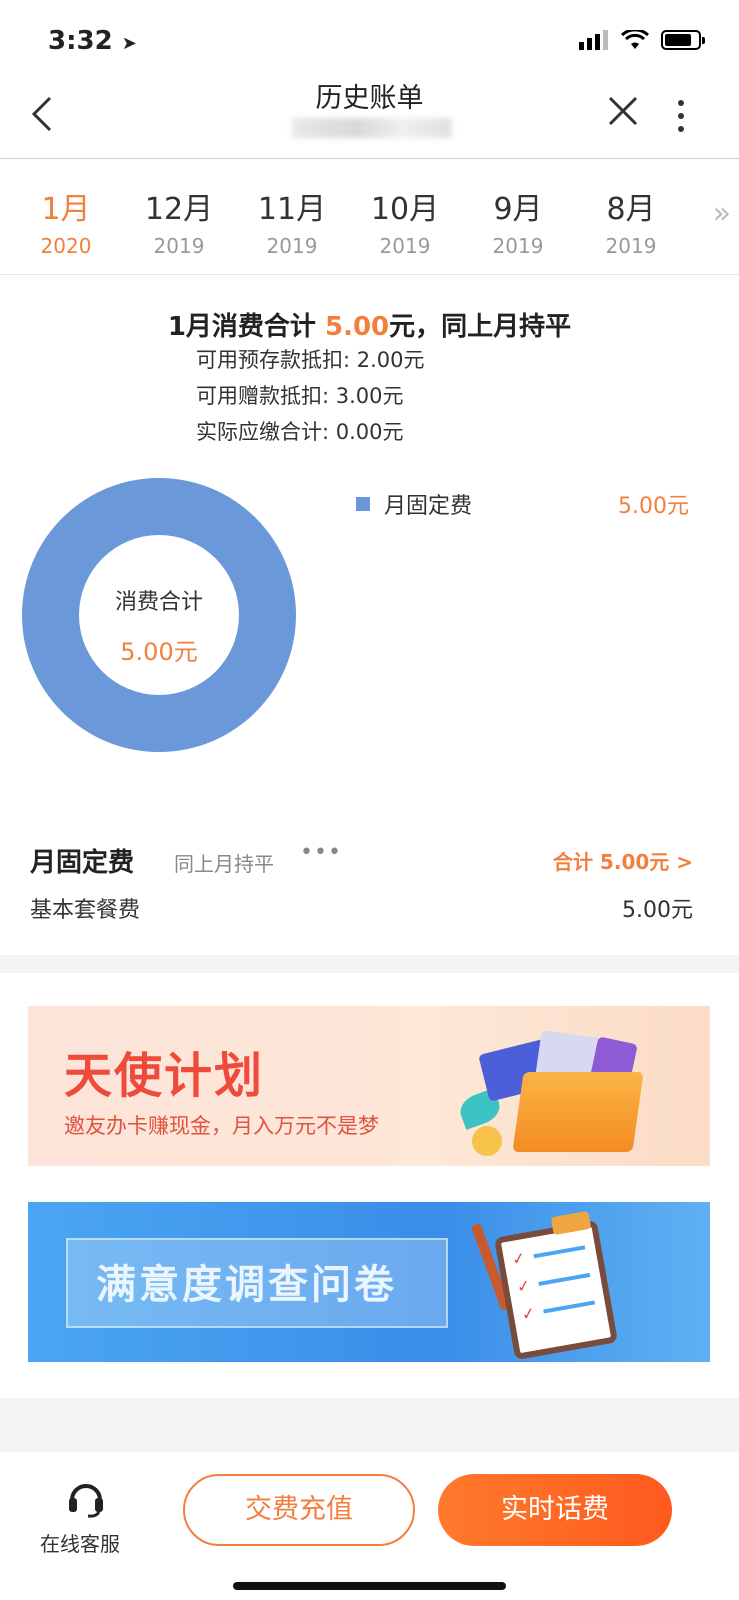  What do you see at coordinates (158, 602) in the screenshot?
I see `donut-center-label: 消费合计` at bounding box center [158, 602].